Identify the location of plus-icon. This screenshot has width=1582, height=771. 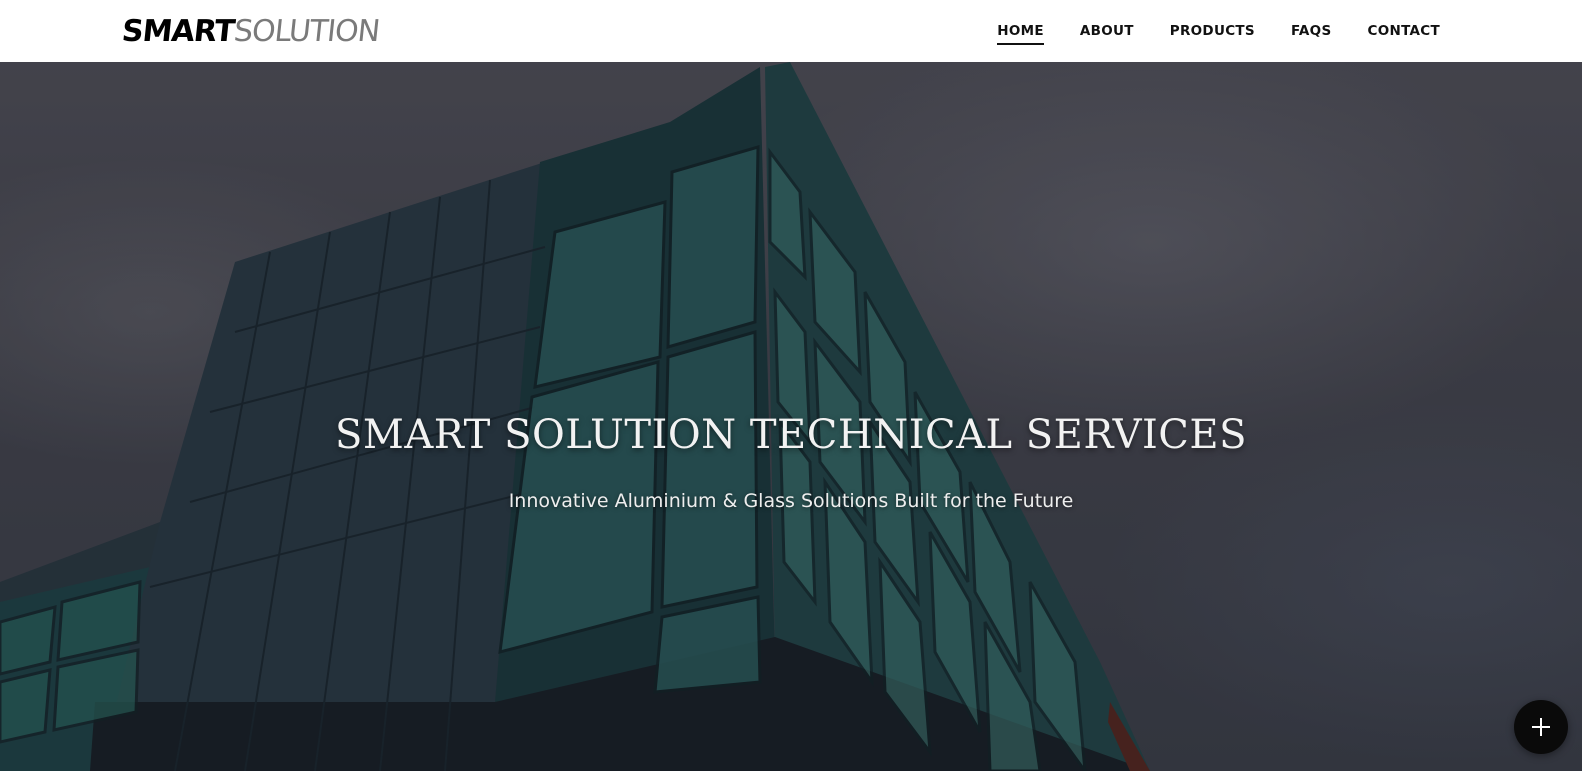
(1541, 727).